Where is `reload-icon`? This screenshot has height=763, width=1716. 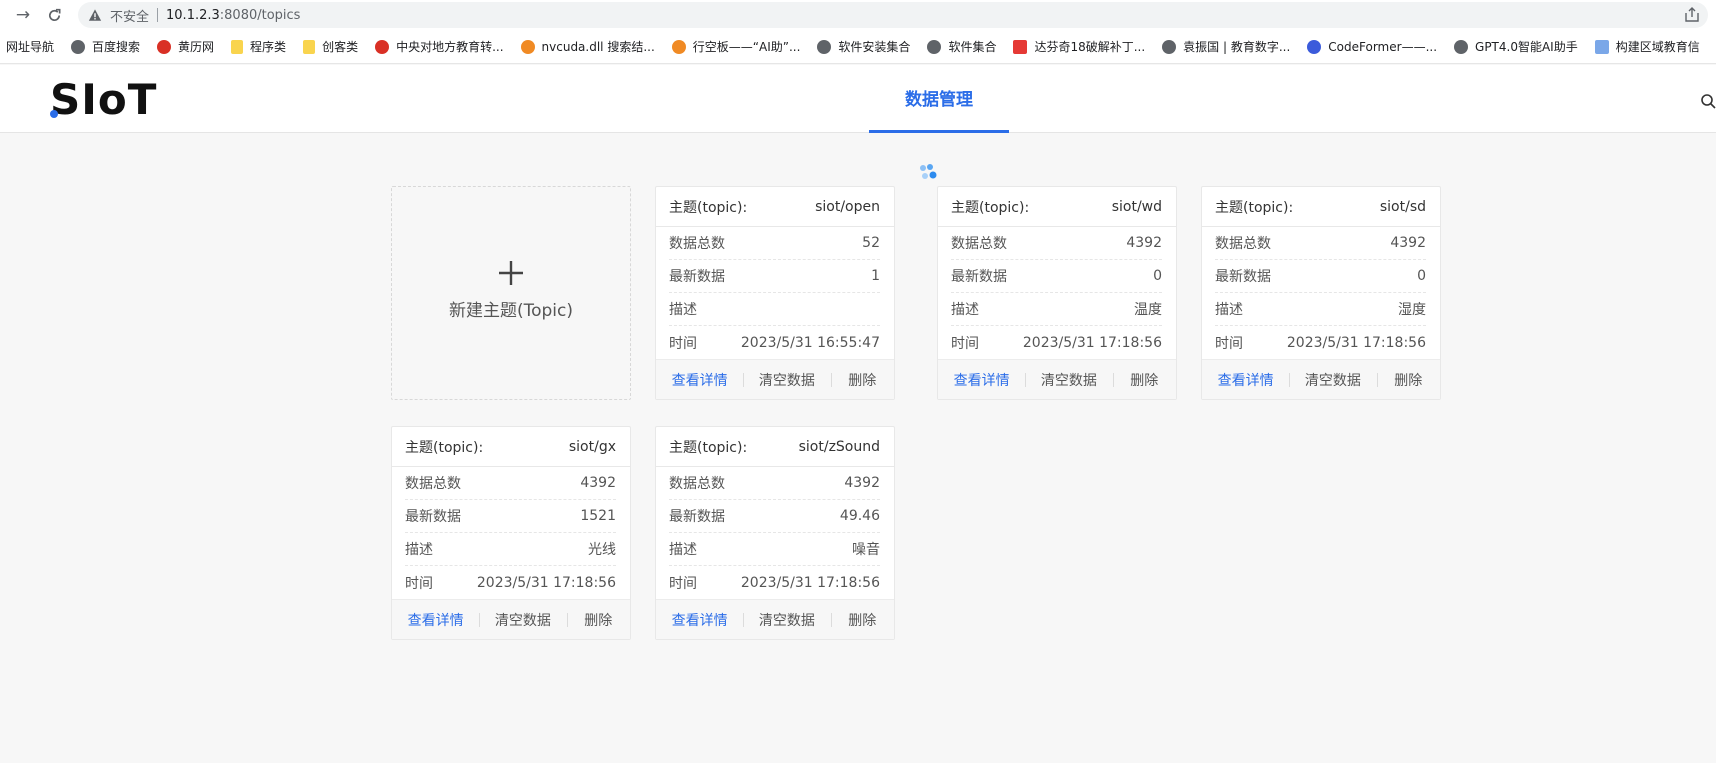 reload-icon is located at coordinates (54, 15).